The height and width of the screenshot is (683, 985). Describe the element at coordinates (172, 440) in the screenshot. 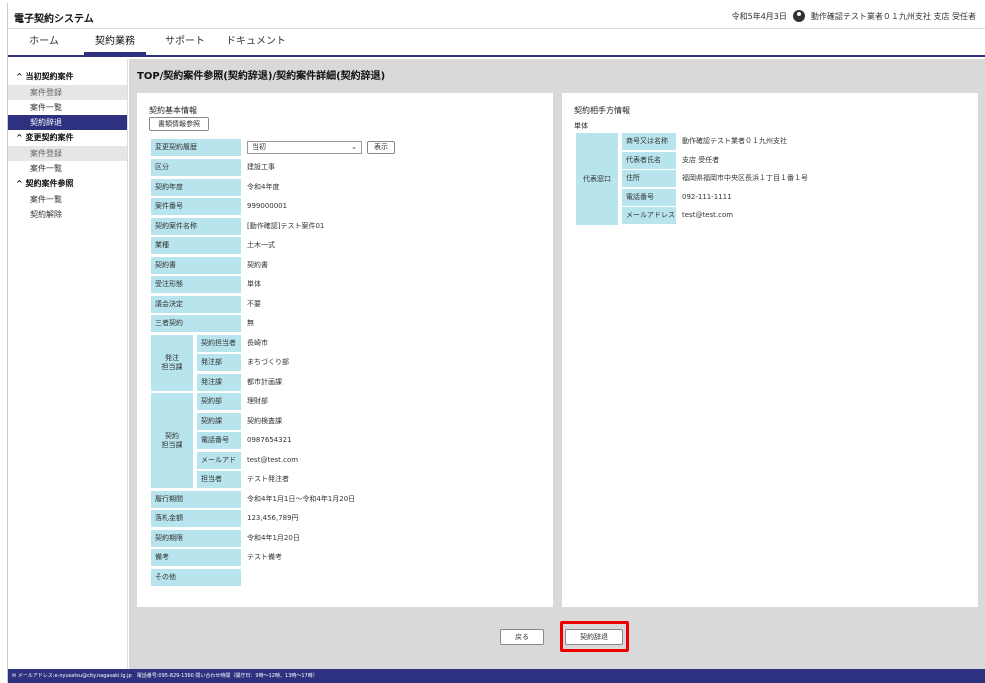

I see `group-label: 契約 担当課` at that location.